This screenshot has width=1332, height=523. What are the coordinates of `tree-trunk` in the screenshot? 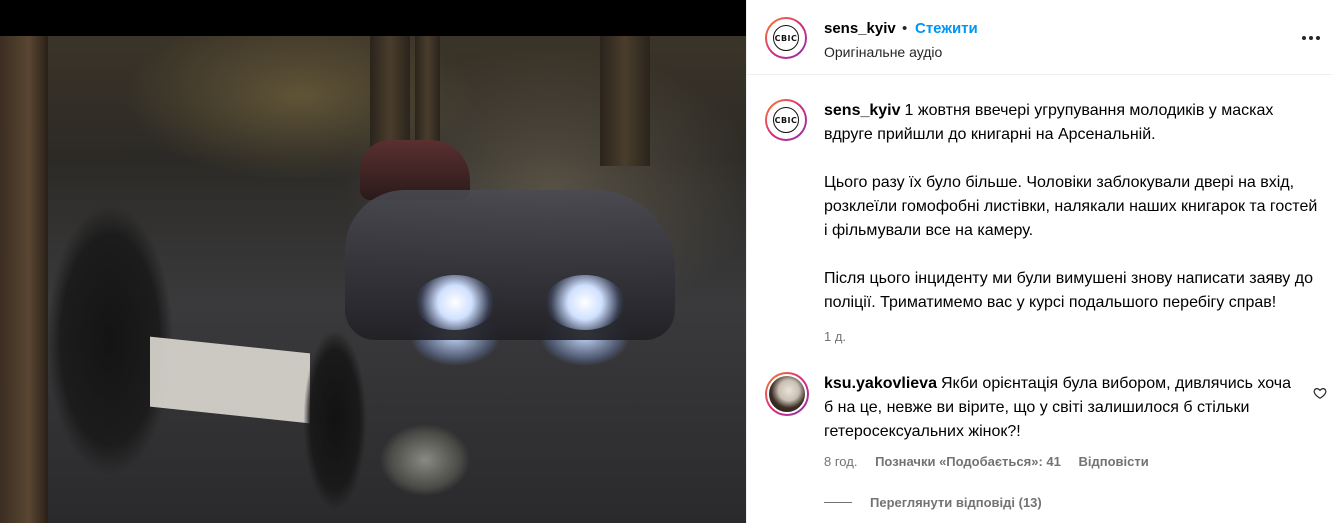 It's located at (625, 101).